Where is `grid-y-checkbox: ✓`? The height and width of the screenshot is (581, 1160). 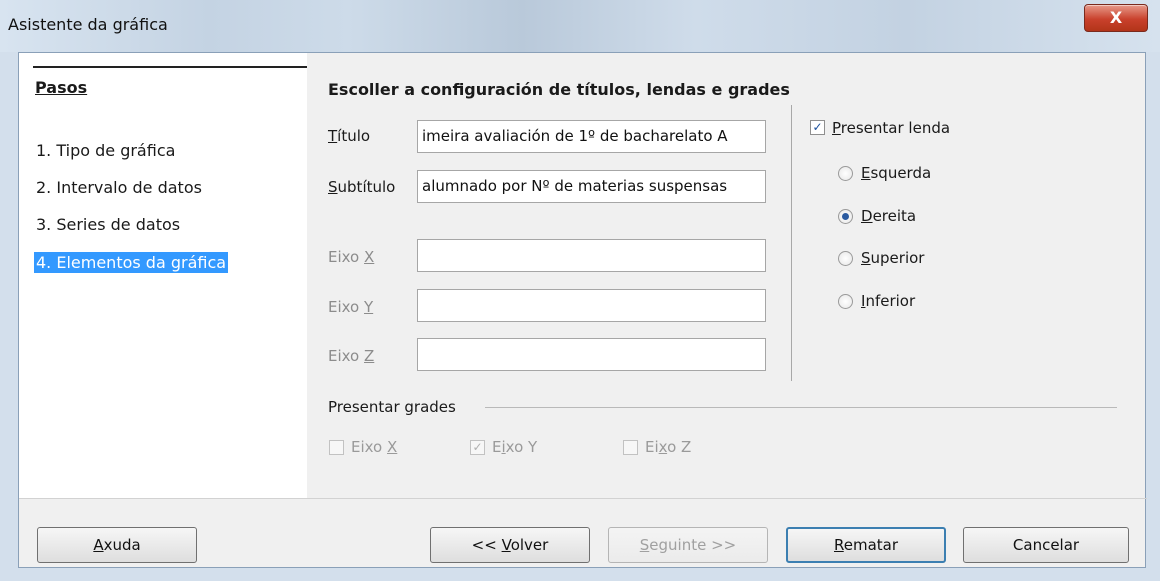 grid-y-checkbox: ✓ is located at coordinates (477, 447).